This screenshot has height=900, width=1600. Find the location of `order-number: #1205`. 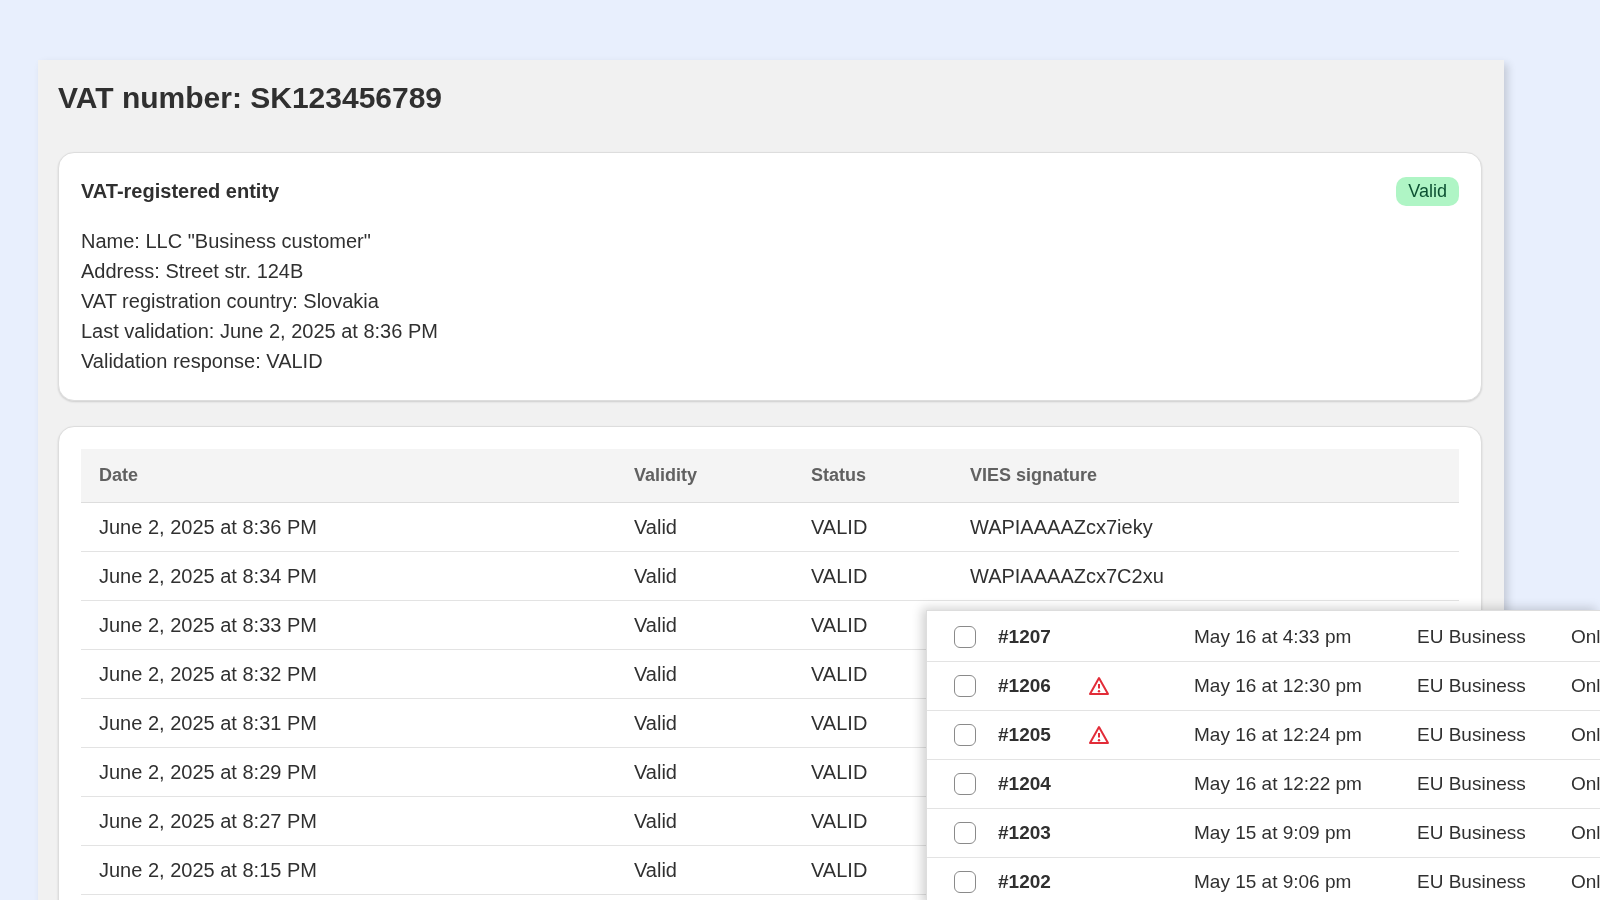

order-number: #1205 is located at coordinates (1043, 735).